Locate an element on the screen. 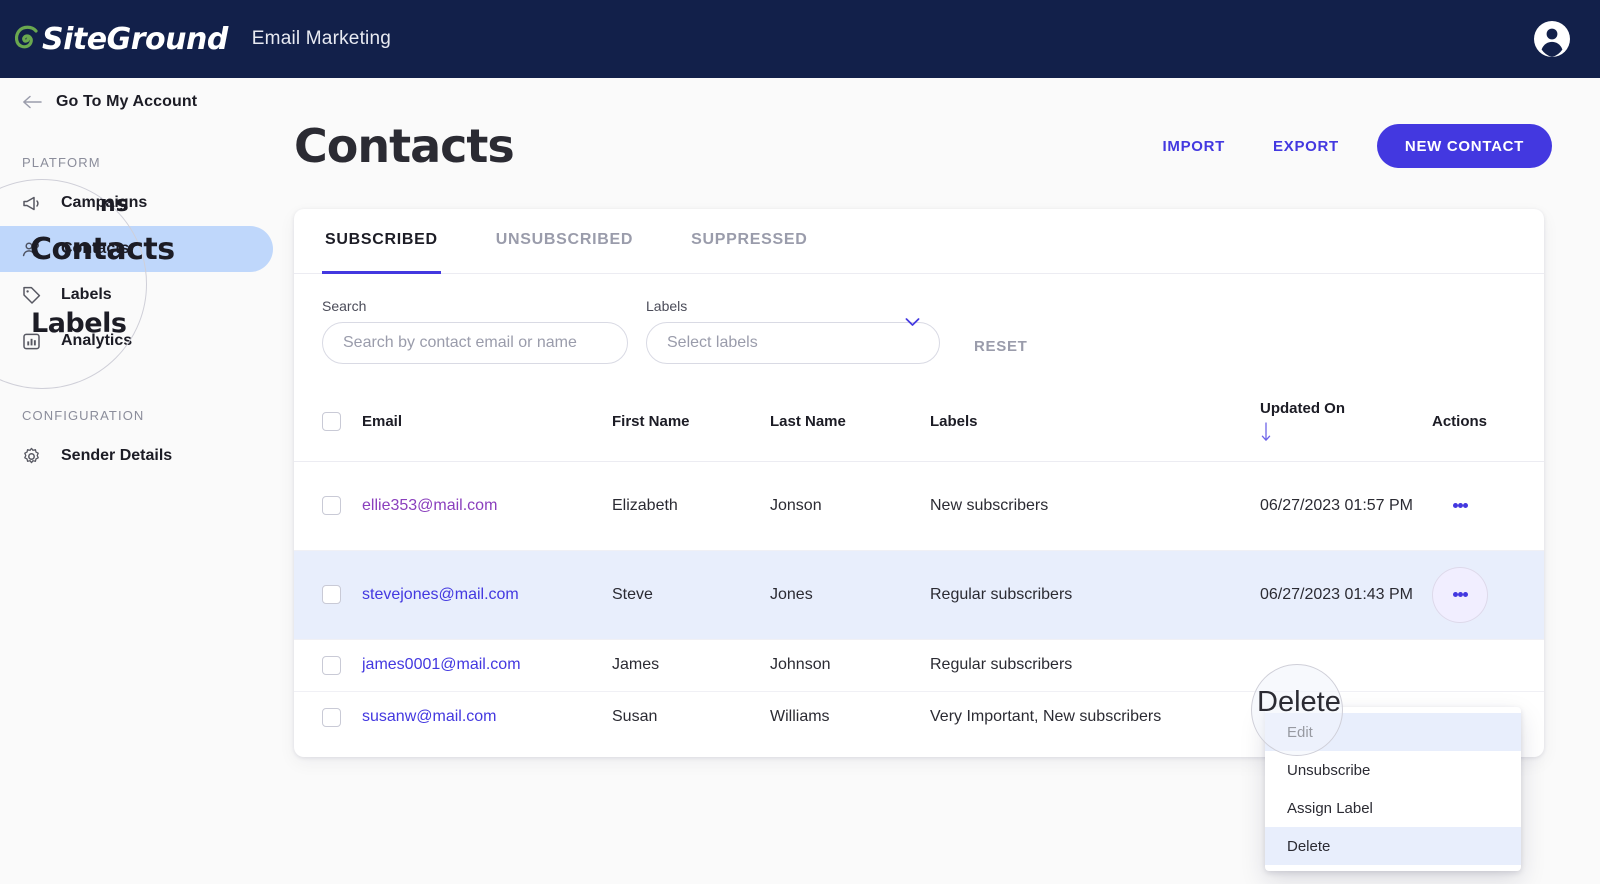 The image size is (1600, 884). labels-field: Labels Select labels is located at coordinates (793, 331).